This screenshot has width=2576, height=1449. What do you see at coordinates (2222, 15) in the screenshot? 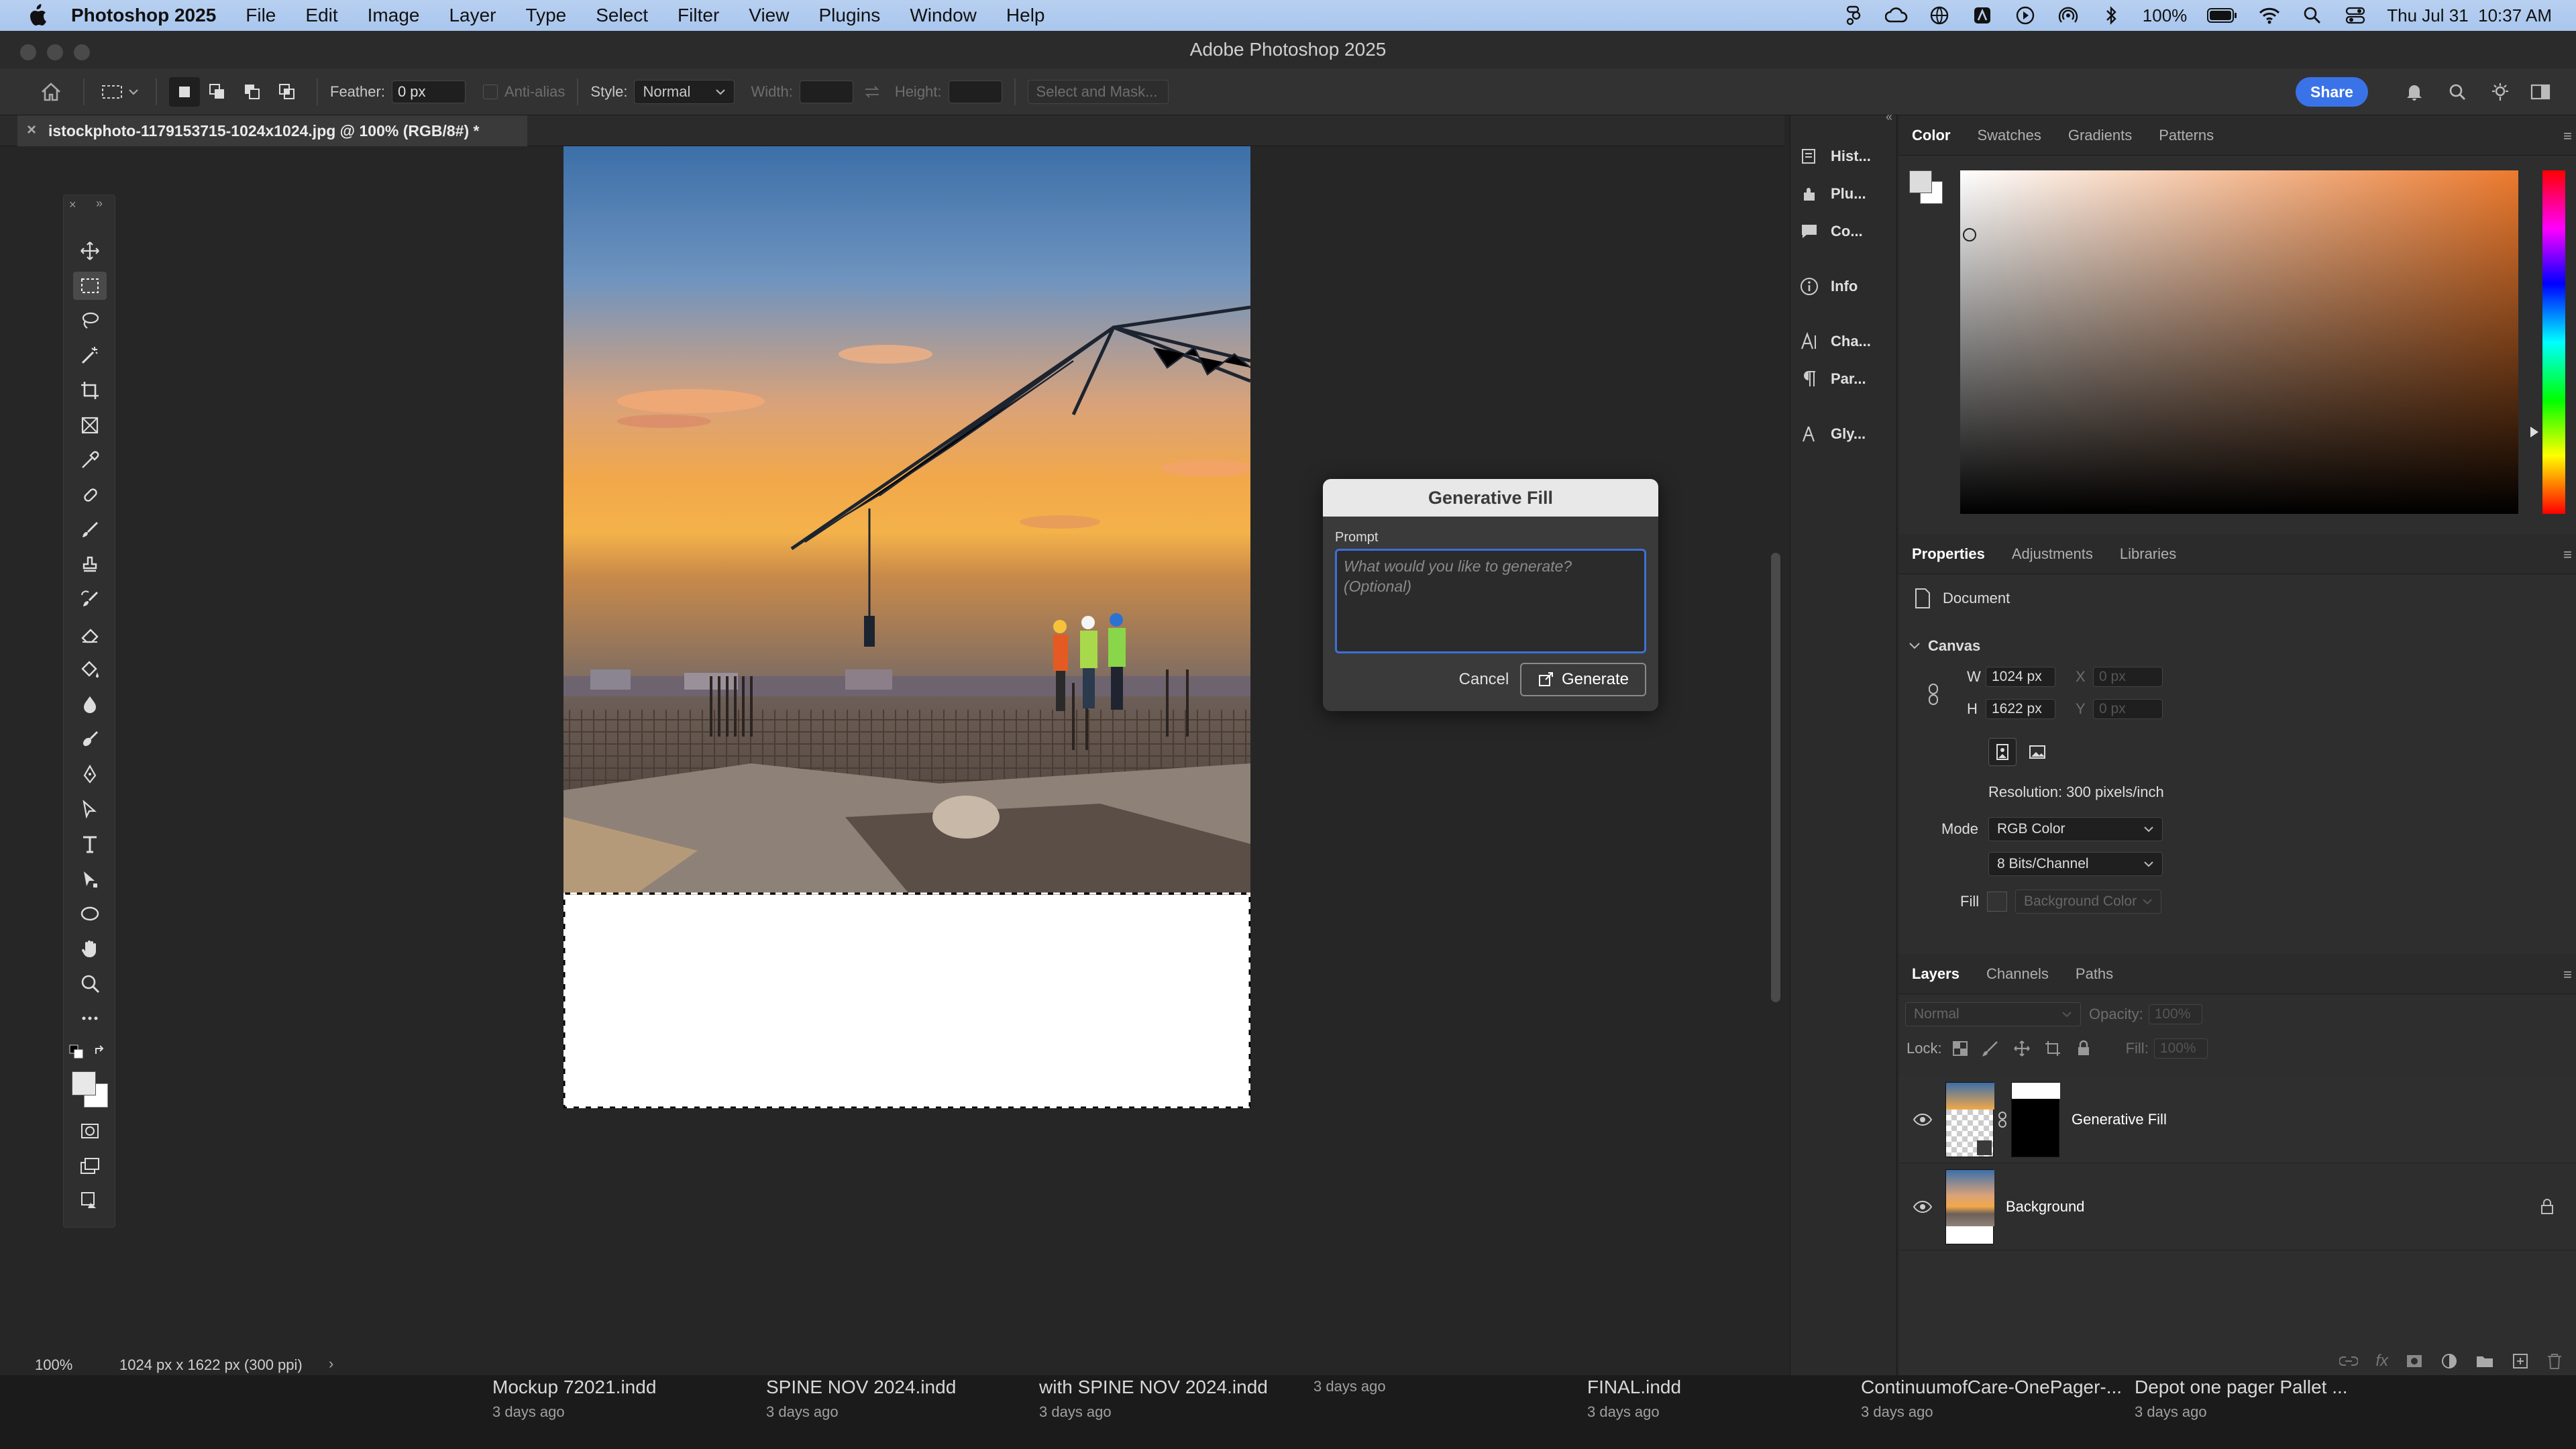
I see `battery-icon` at bounding box center [2222, 15].